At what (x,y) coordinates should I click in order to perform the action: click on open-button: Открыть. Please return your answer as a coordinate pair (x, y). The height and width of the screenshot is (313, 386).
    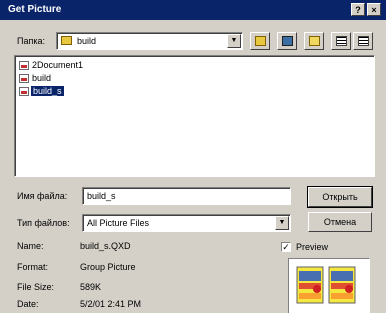
    Looking at the image, I should click on (340, 197).